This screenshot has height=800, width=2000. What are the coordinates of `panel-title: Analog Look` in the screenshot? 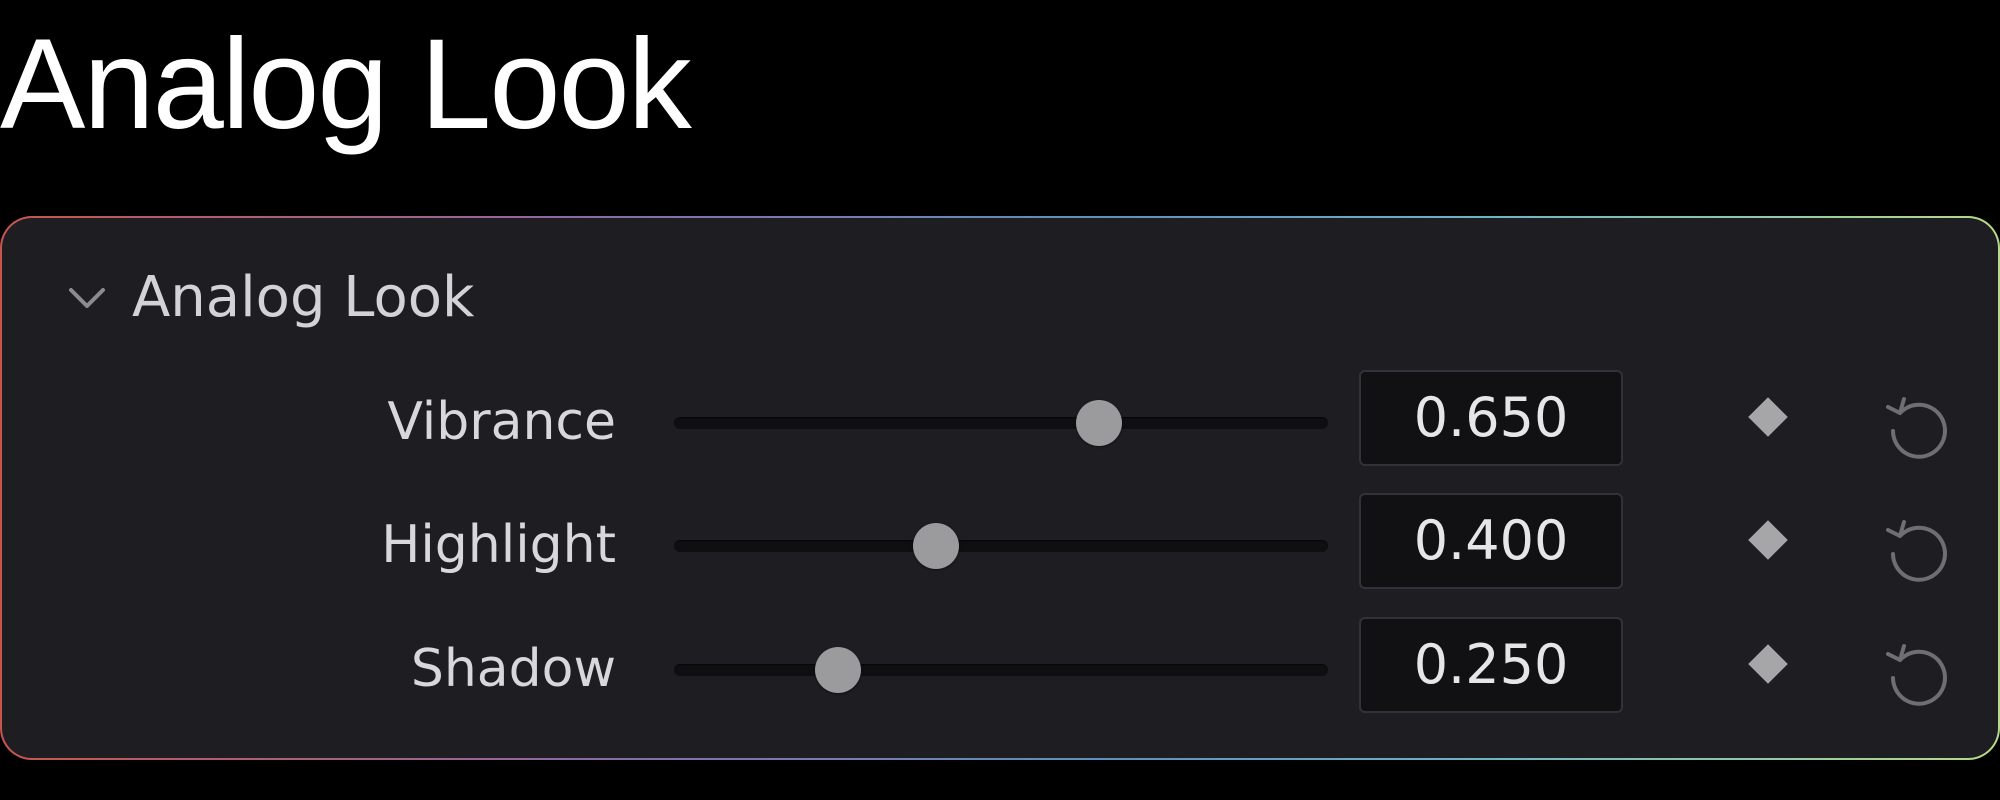 It's located at (303, 297).